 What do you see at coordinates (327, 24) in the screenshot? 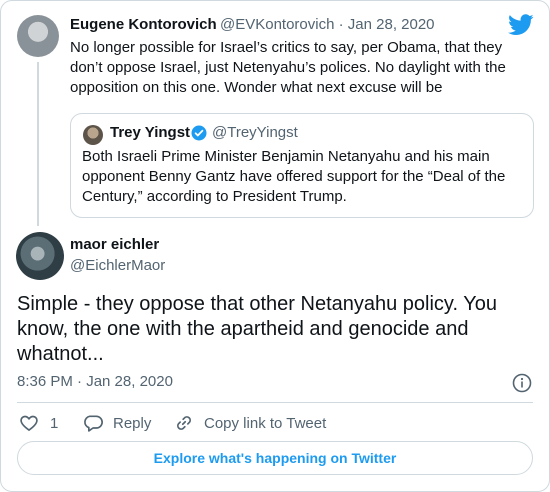
I see `author-handle-date: @EVKontorovich · Jan 28, 2020` at bounding box center [327, 24].